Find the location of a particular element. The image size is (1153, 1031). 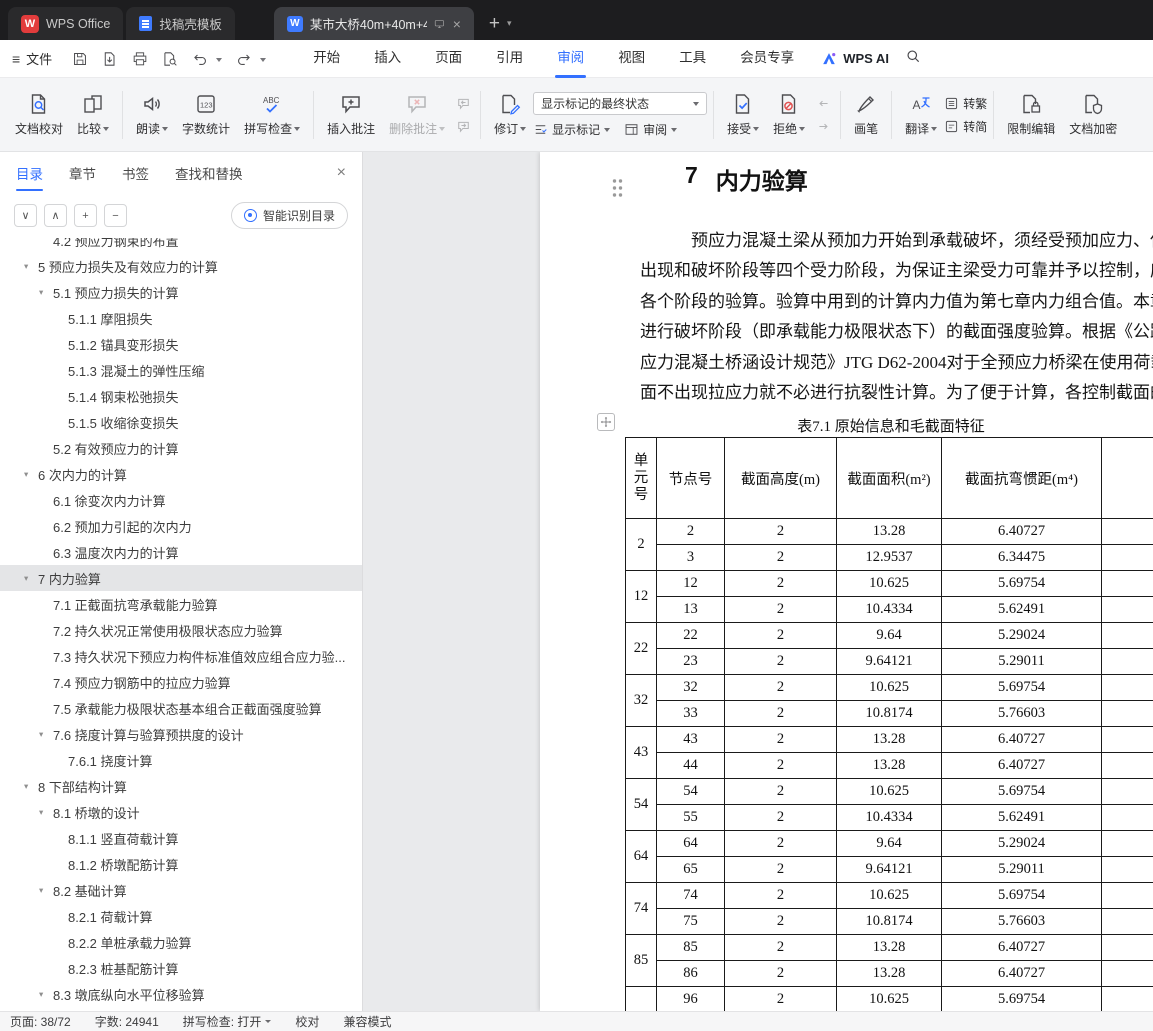

toc-item: 5.1.3 混凝土的弹性压缩 is located at coordinates (181, 370).